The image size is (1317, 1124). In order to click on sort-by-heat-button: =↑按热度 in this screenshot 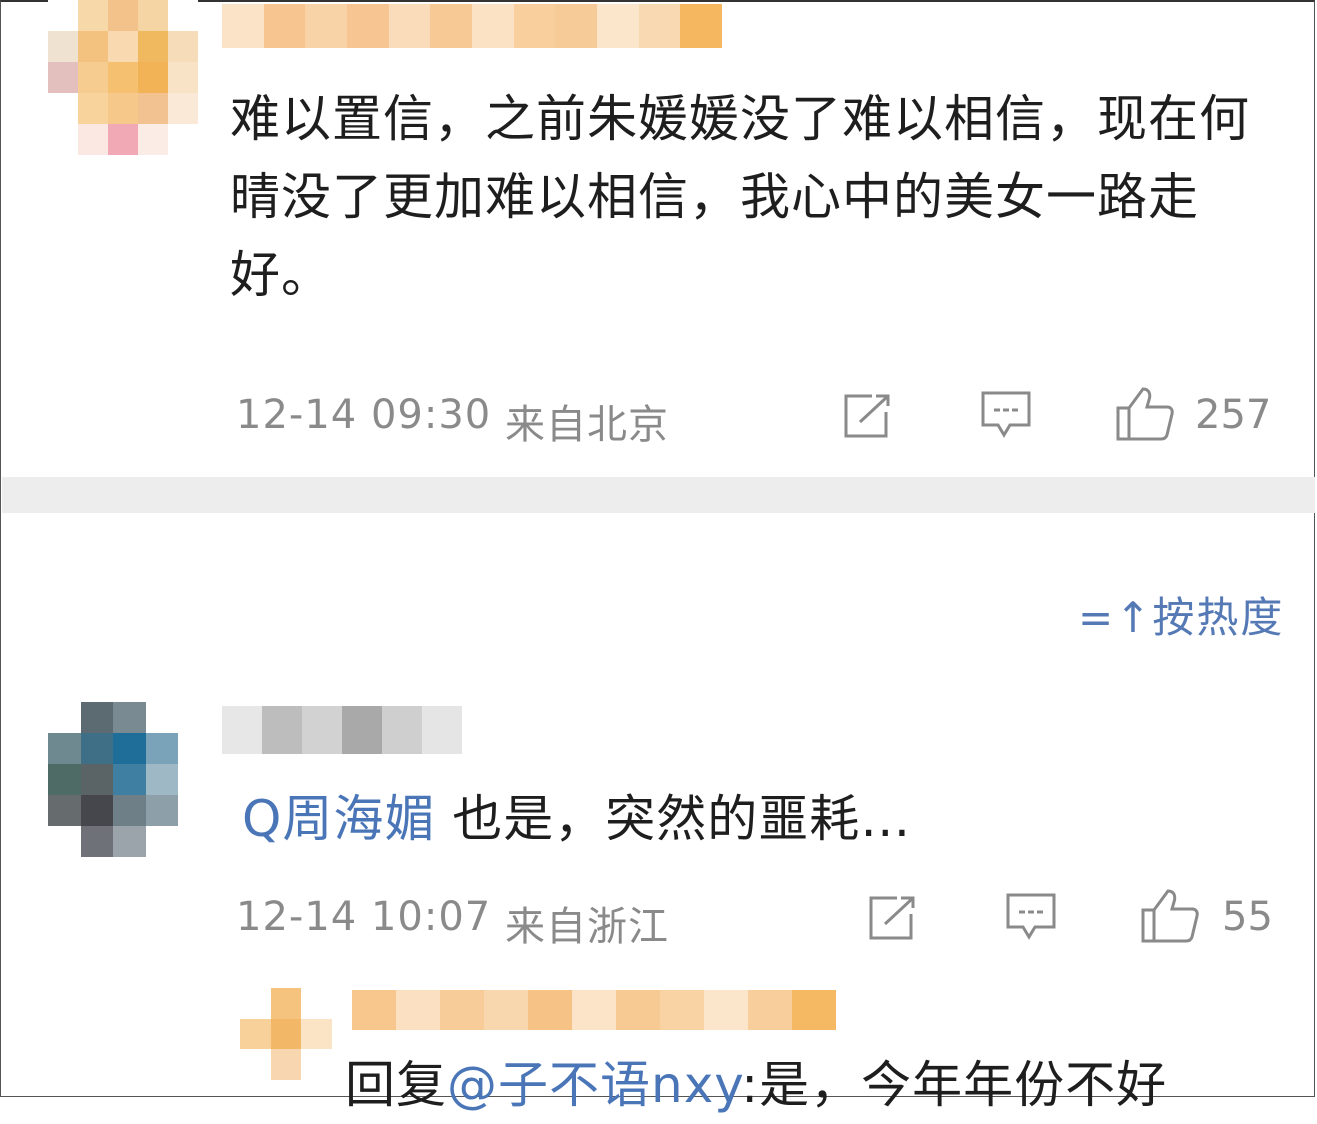, I will do `click(1181, 614)`.